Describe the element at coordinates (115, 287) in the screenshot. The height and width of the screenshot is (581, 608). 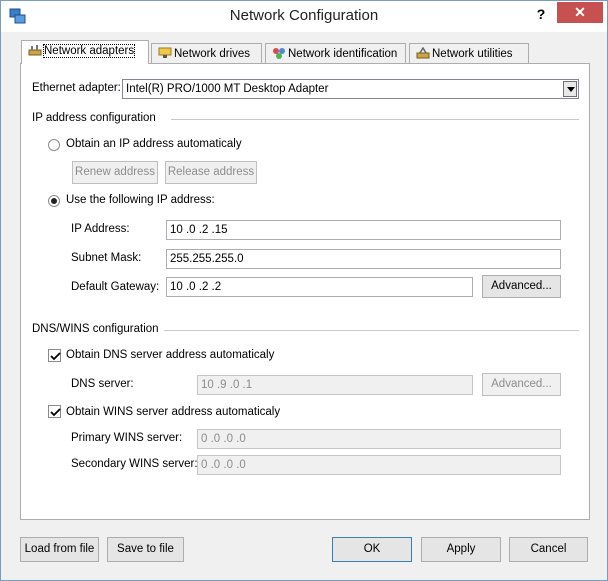
I see `default-gateway-label: Default Gateway:` at that location.